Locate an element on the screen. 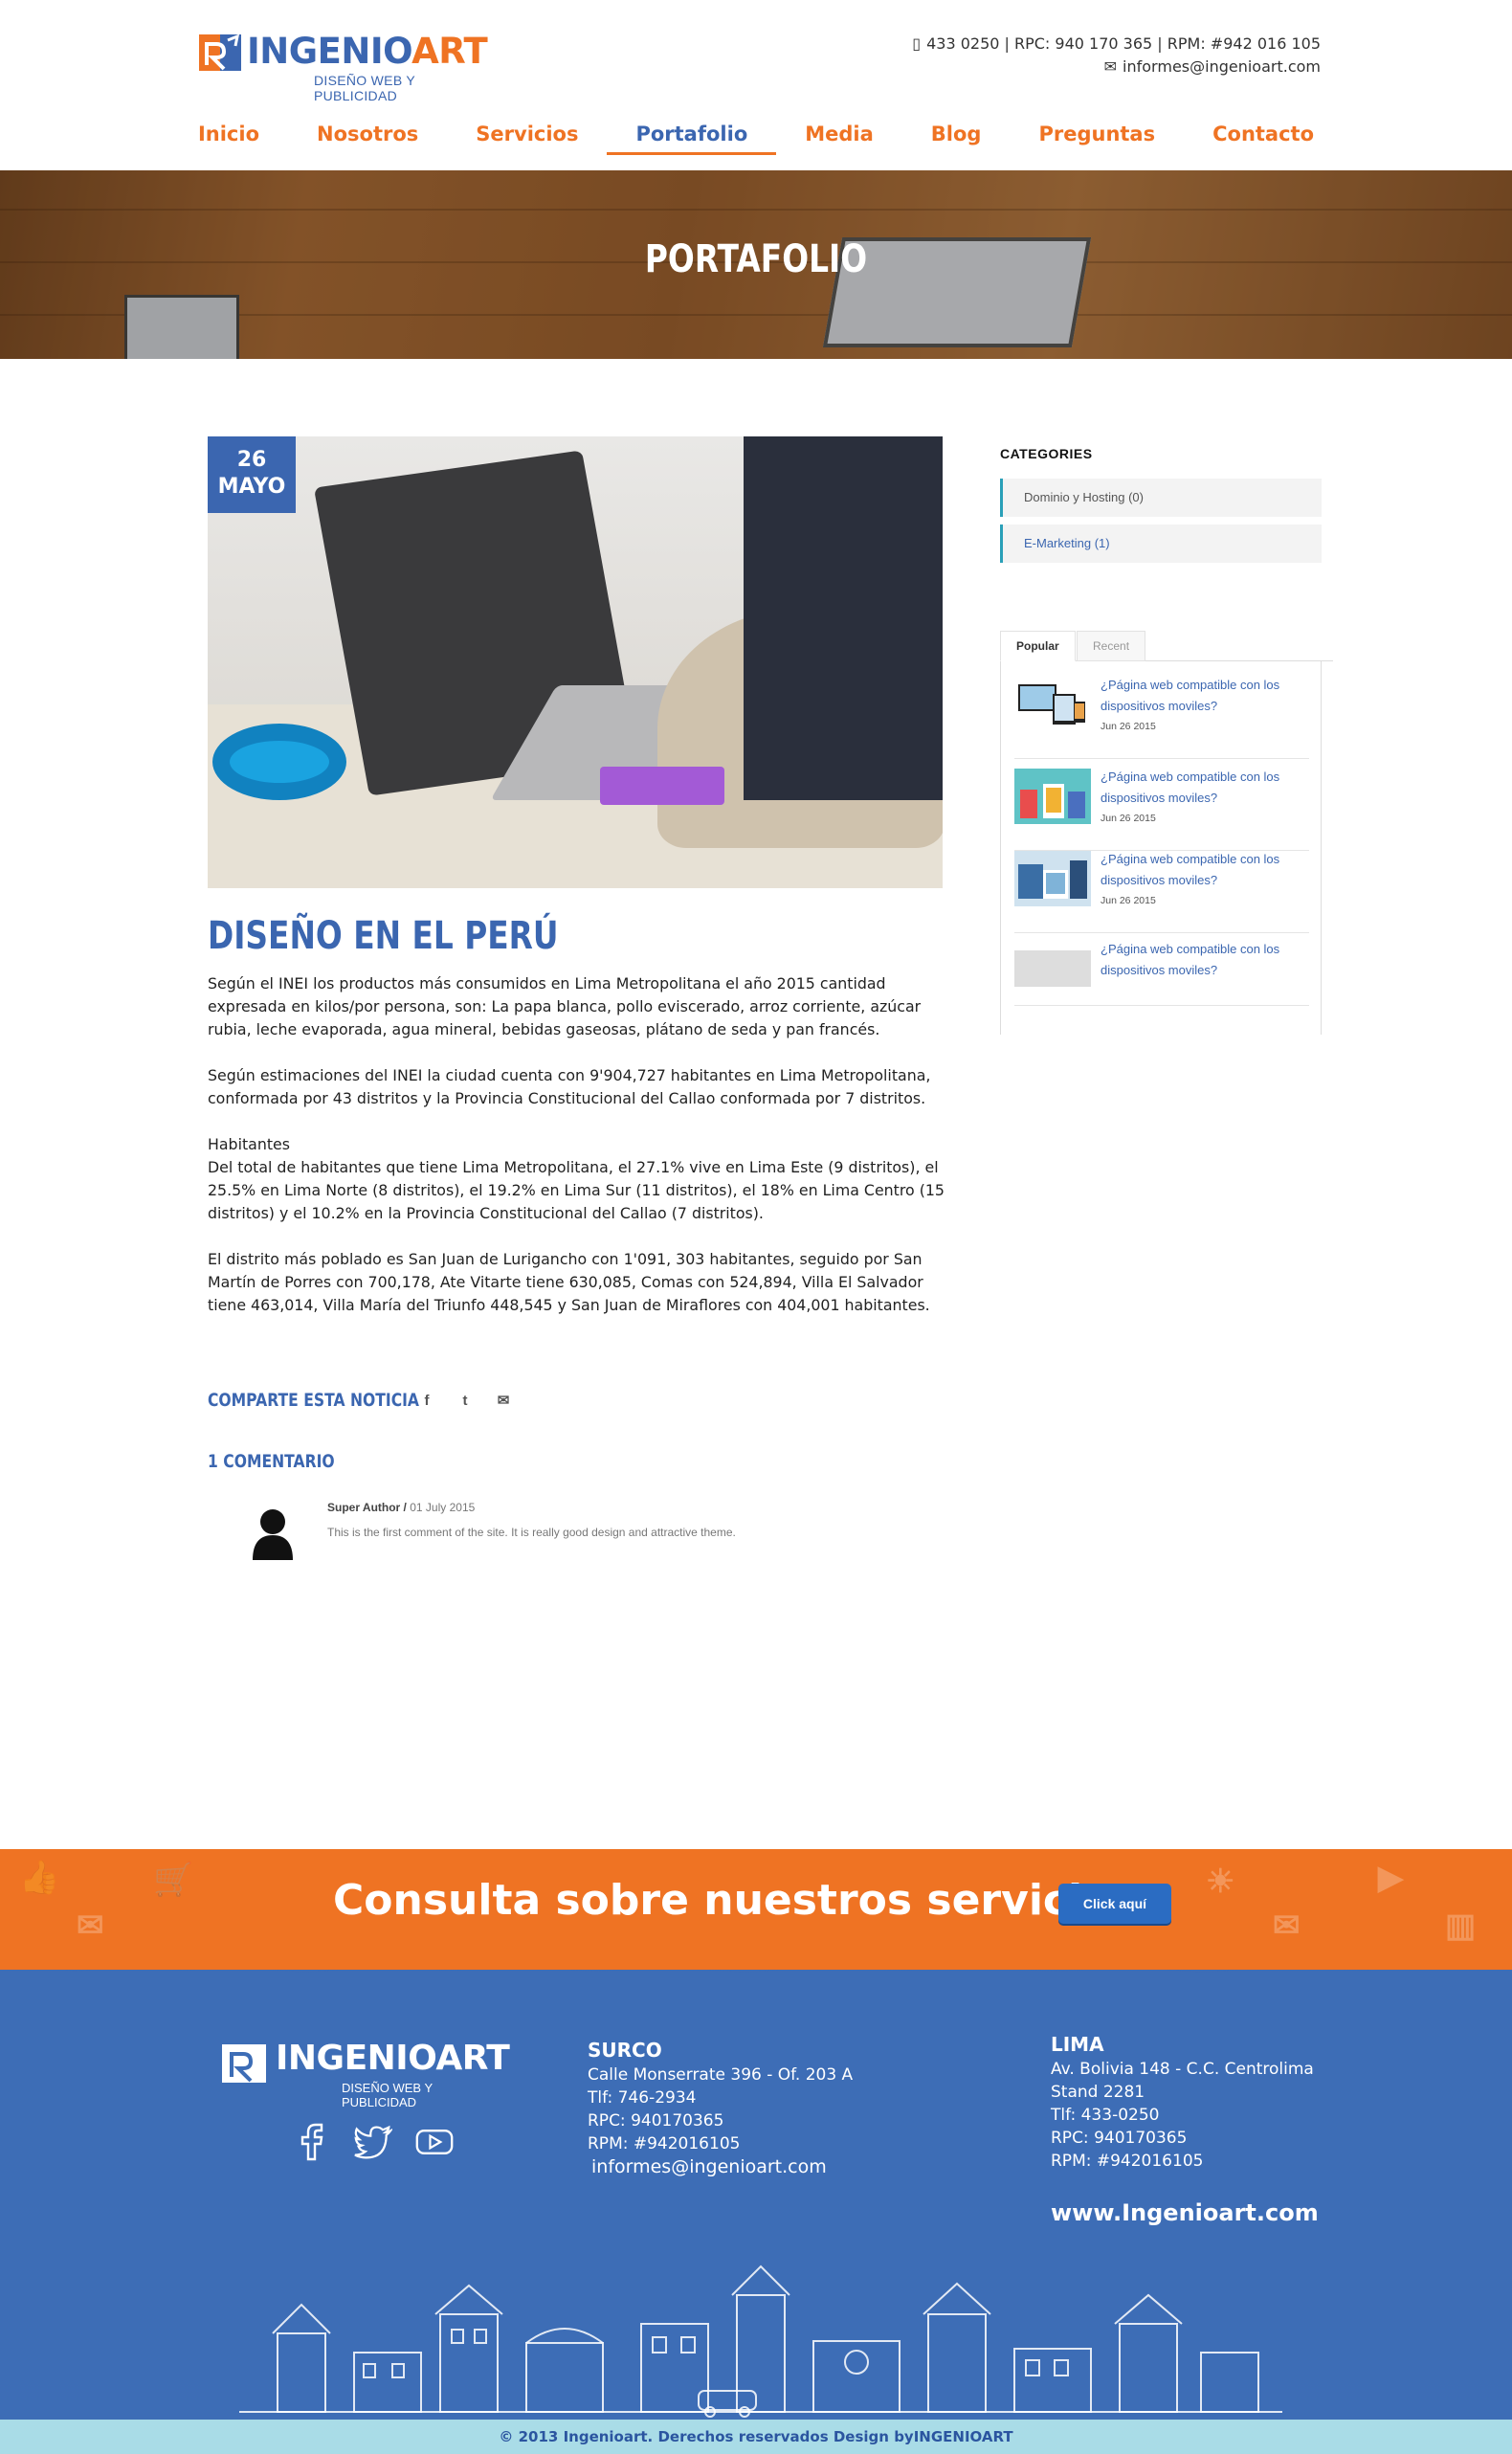 This screenshot has width=1512, height=2454. comments-title: 1 COMENTARIO is located at coordinates (271, 1461).